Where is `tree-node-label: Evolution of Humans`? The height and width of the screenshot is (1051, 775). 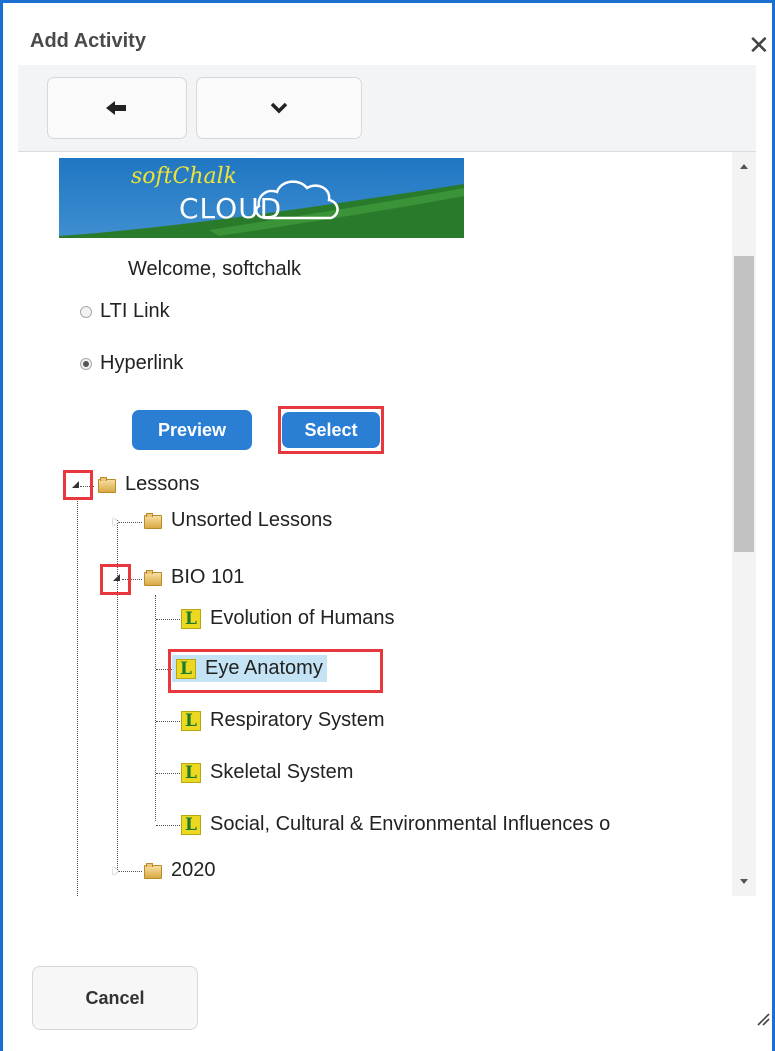
tree-node-label: Evolution of Humans is located at coordinates (302, 618).